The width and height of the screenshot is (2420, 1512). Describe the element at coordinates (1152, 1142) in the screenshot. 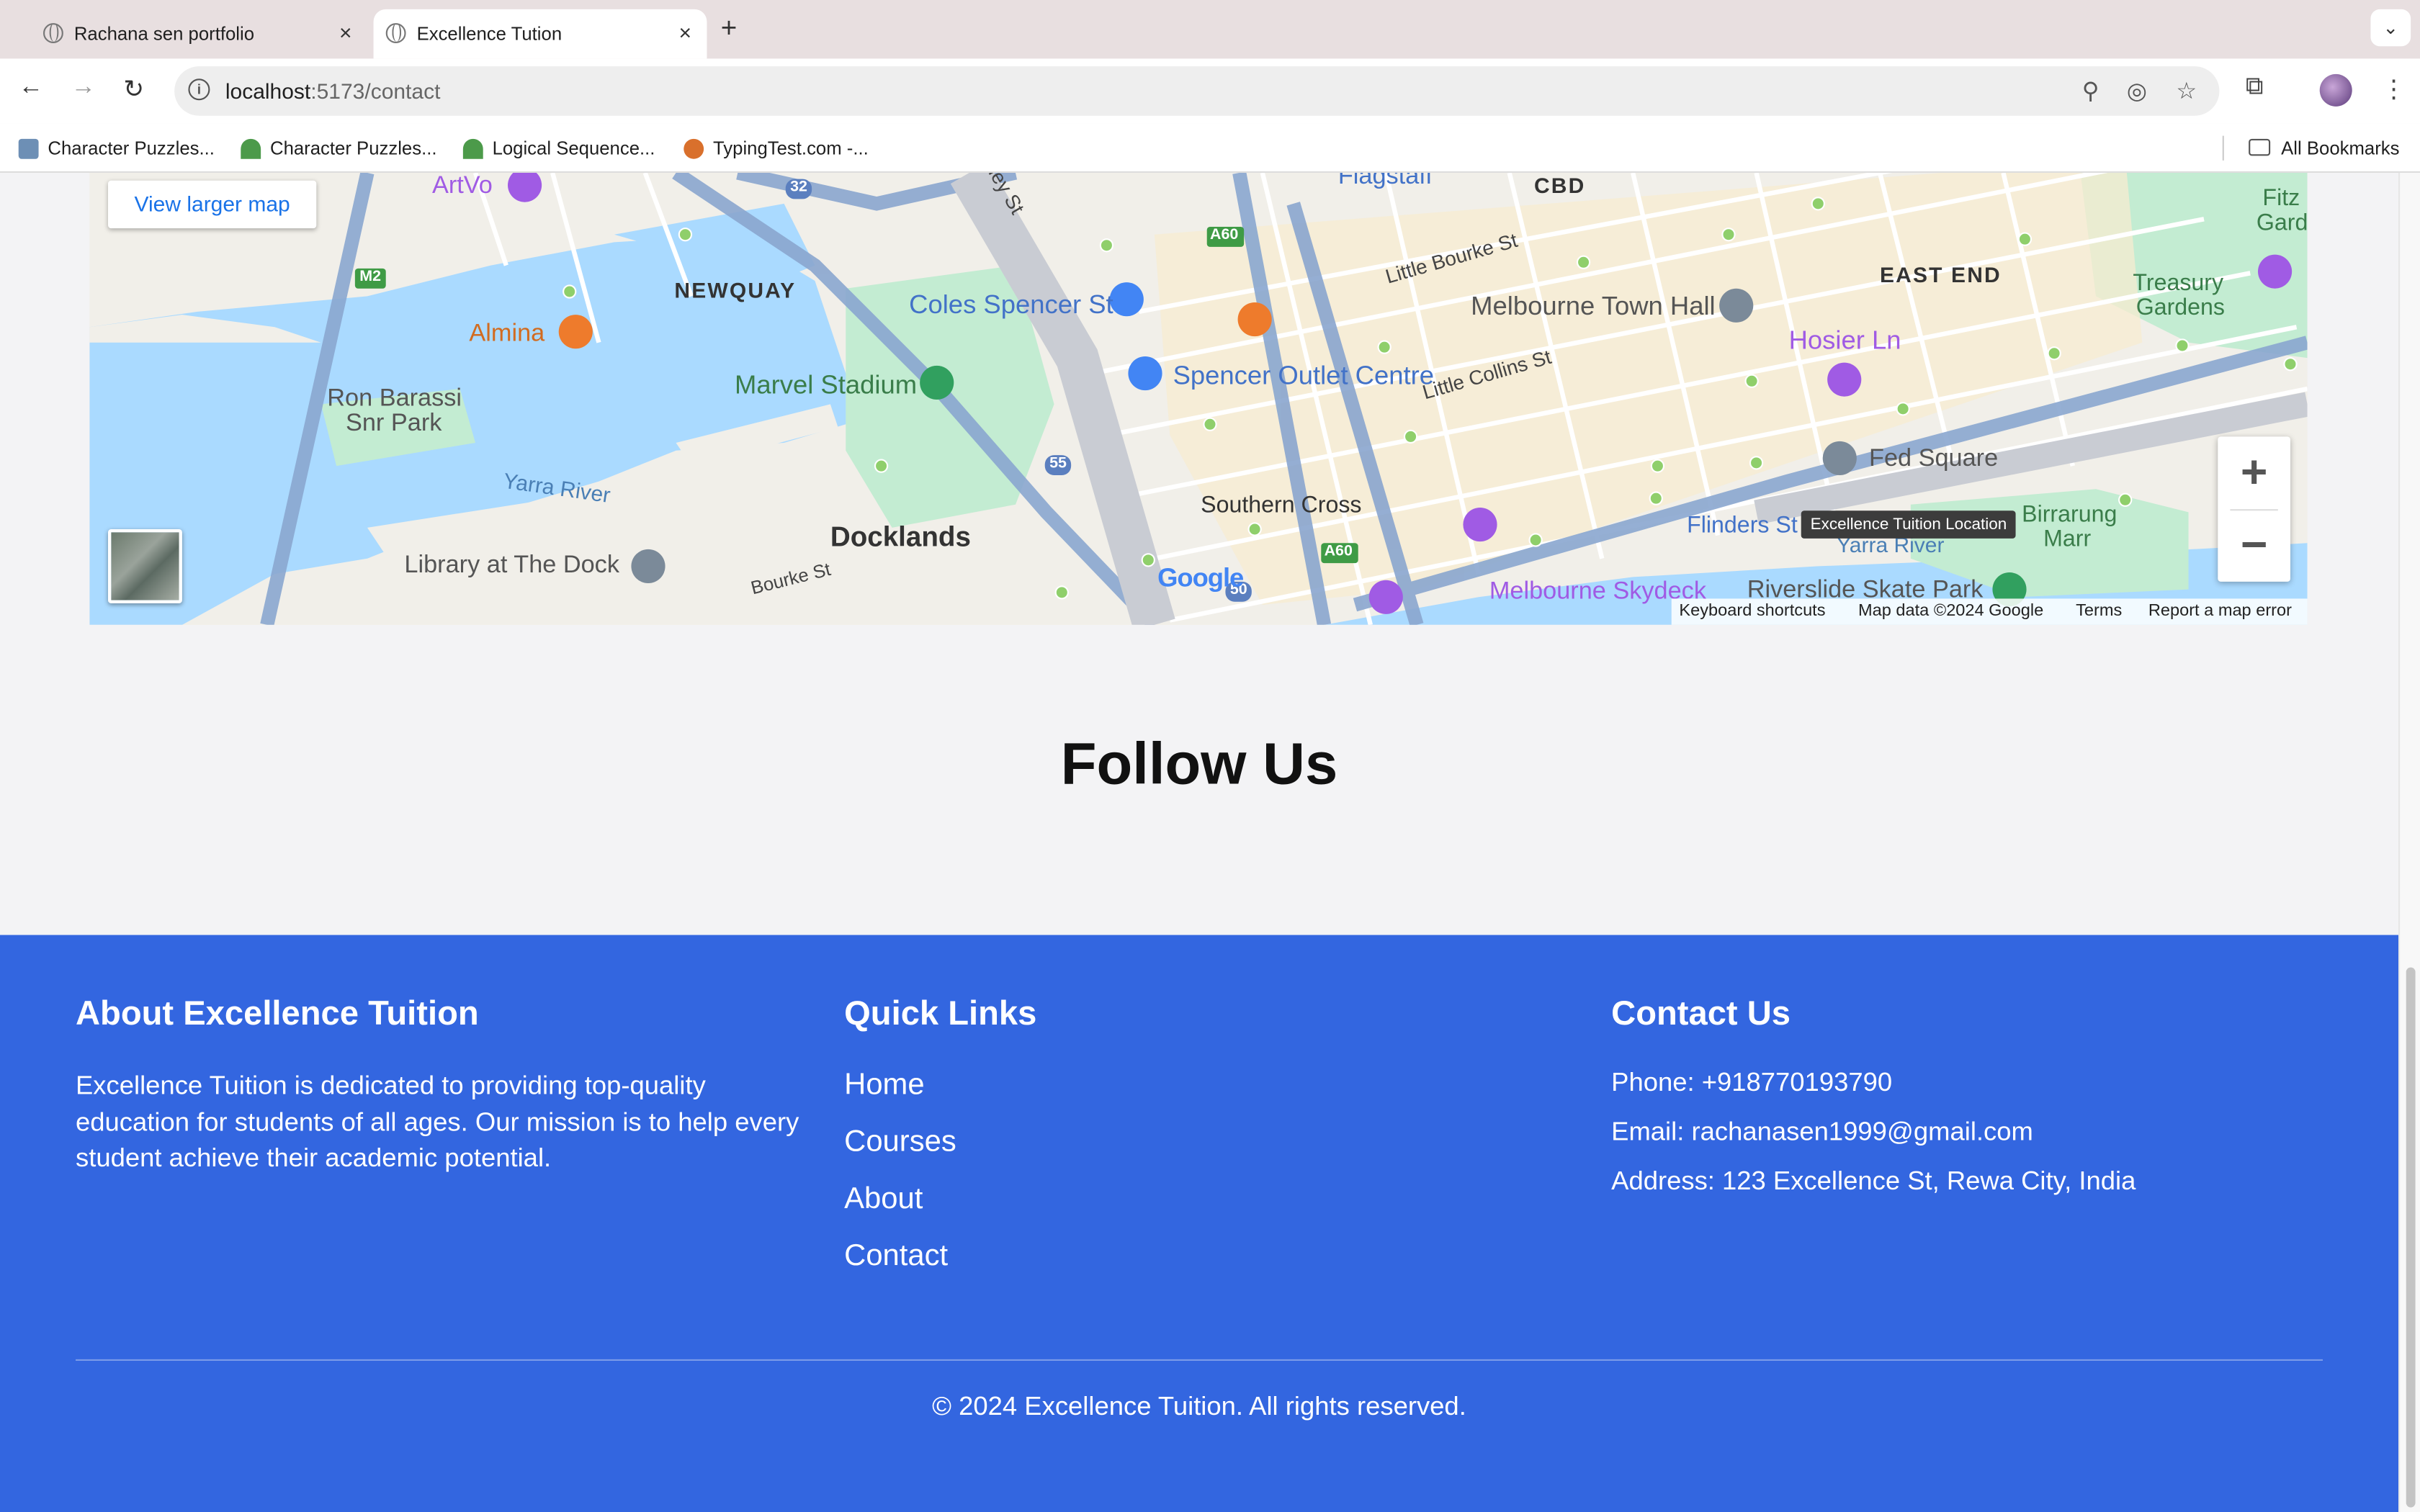

I see `footer-link-courses: Courses` at that location.